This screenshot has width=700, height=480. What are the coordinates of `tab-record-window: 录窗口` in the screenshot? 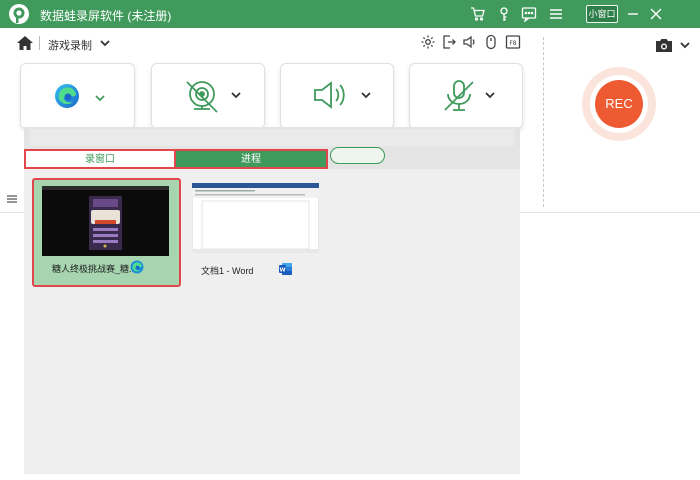 It's located at (100, 159).